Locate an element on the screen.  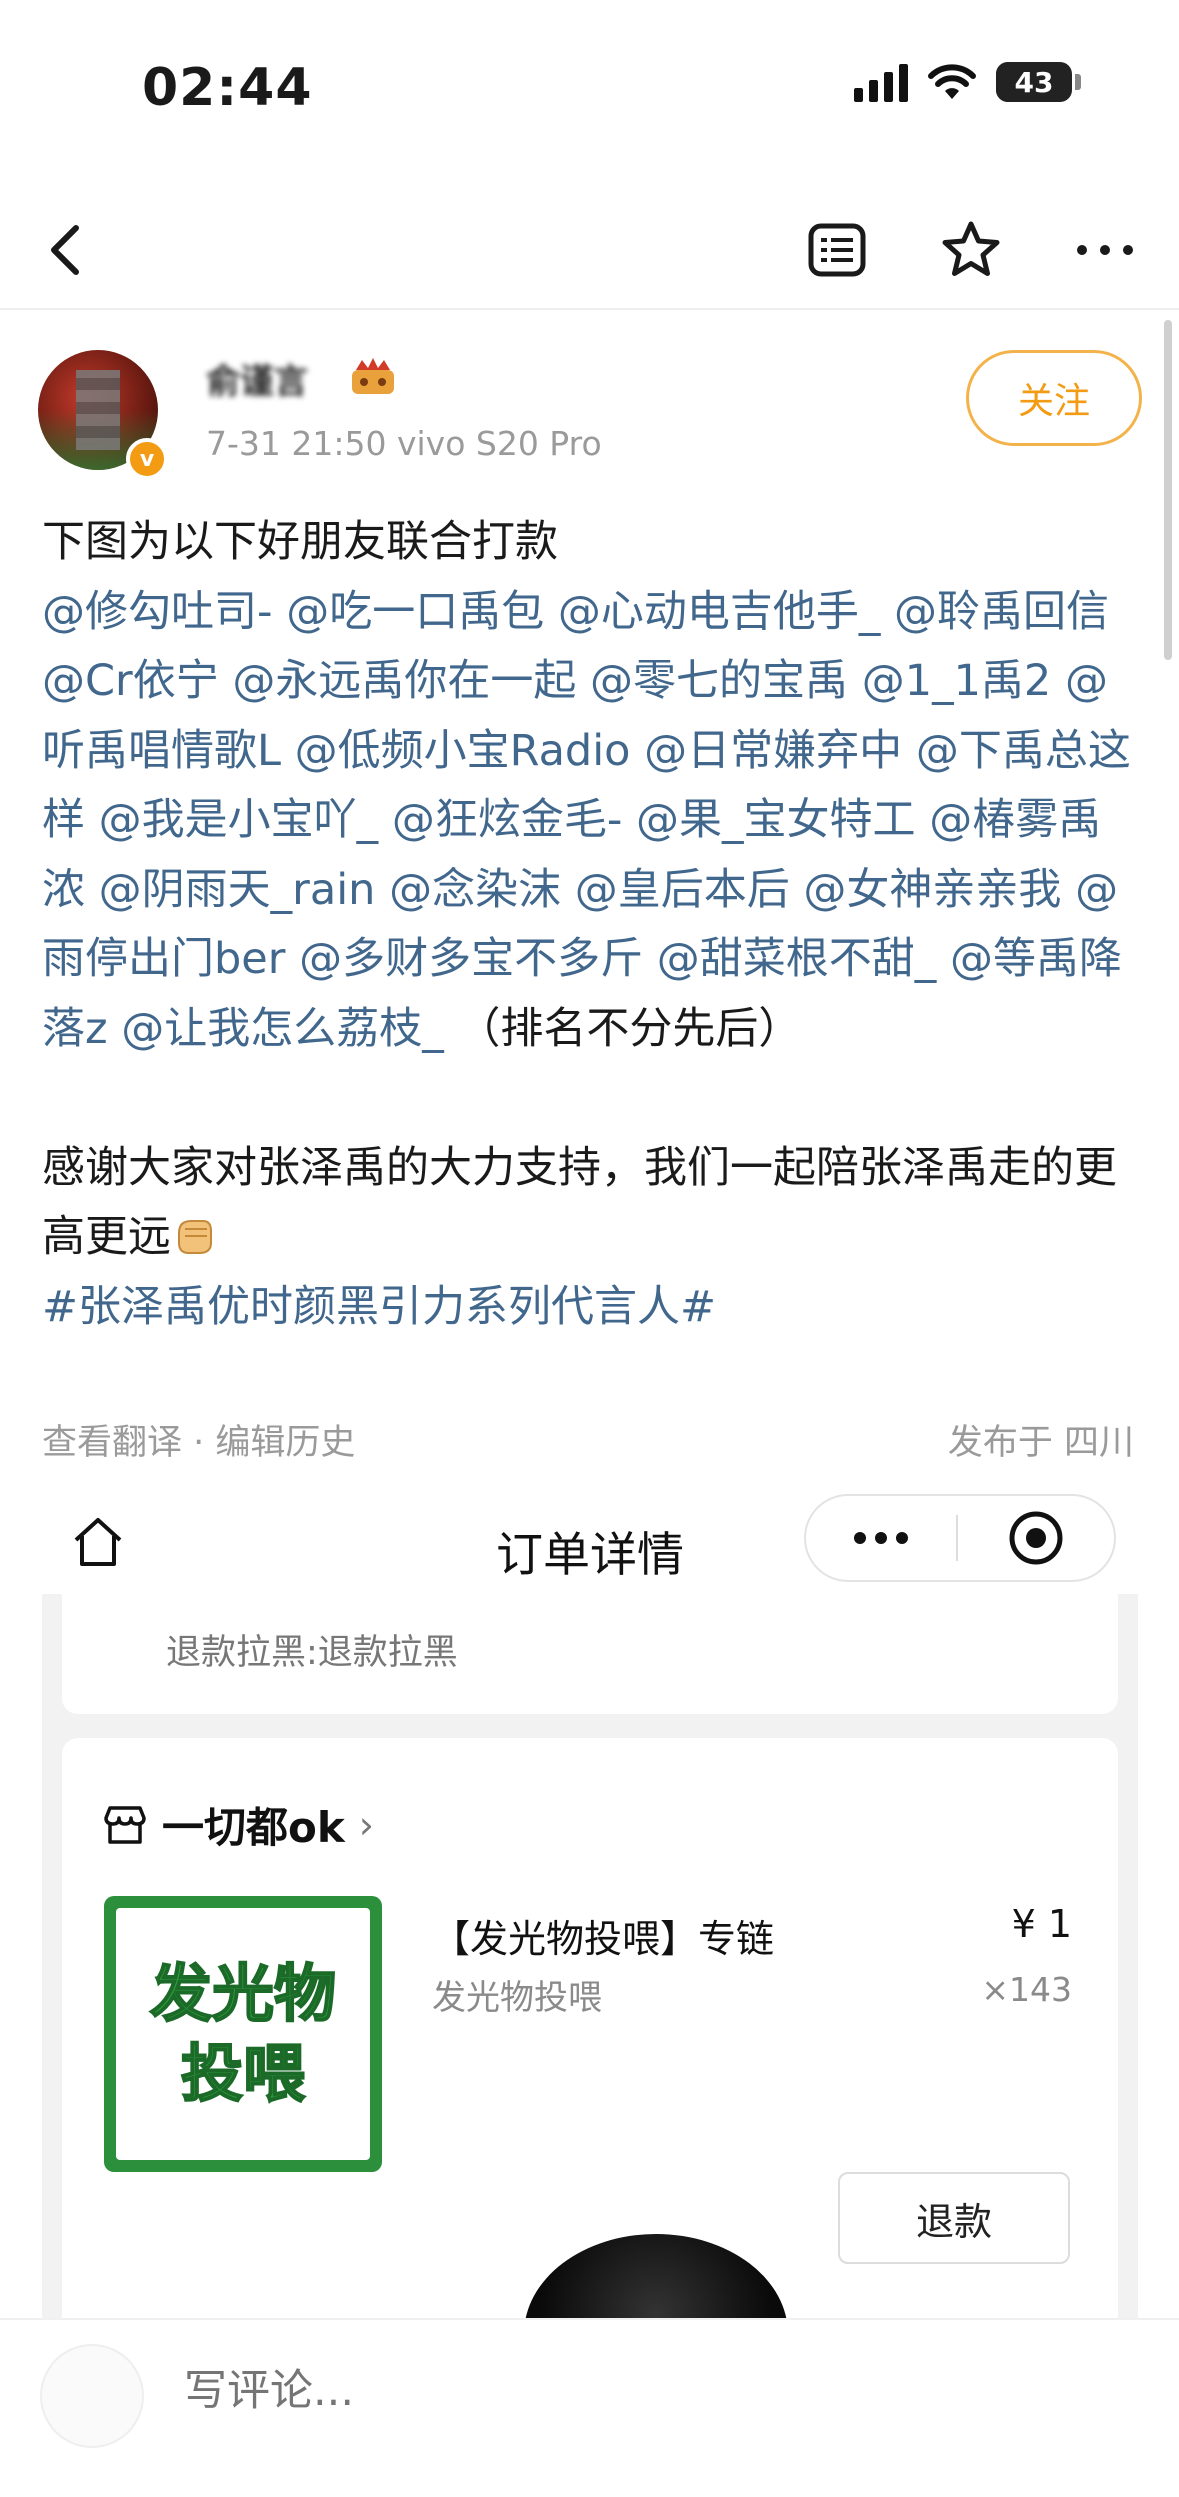
scrollbar is located at coordinates (1168, 490).